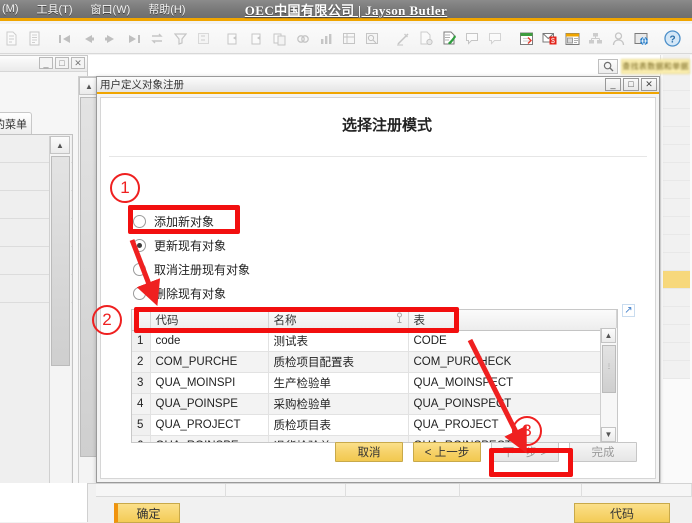  Describe the element at coordinates (572, 39) in the screenshot. I see `drag-drop-icon` at that location.